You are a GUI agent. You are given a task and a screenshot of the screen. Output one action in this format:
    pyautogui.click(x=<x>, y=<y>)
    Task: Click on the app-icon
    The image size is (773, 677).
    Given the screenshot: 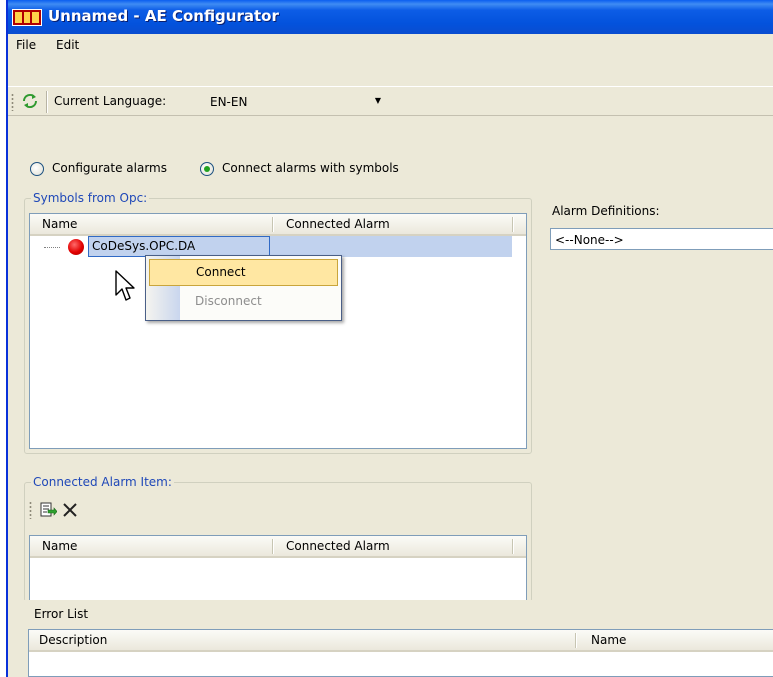 What is the action you would take?
    pyautogui.click(x=27, y=17)
    